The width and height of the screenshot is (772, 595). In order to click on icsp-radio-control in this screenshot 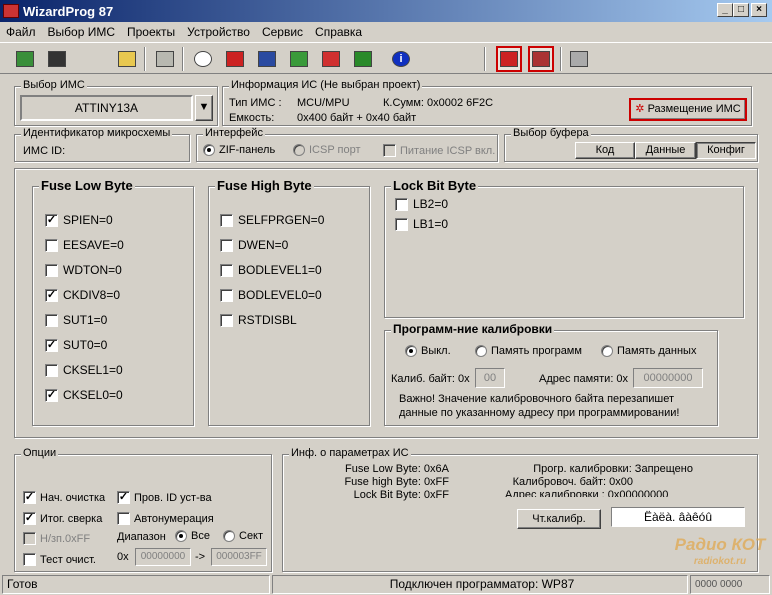, I will do `click(299, 150)`.